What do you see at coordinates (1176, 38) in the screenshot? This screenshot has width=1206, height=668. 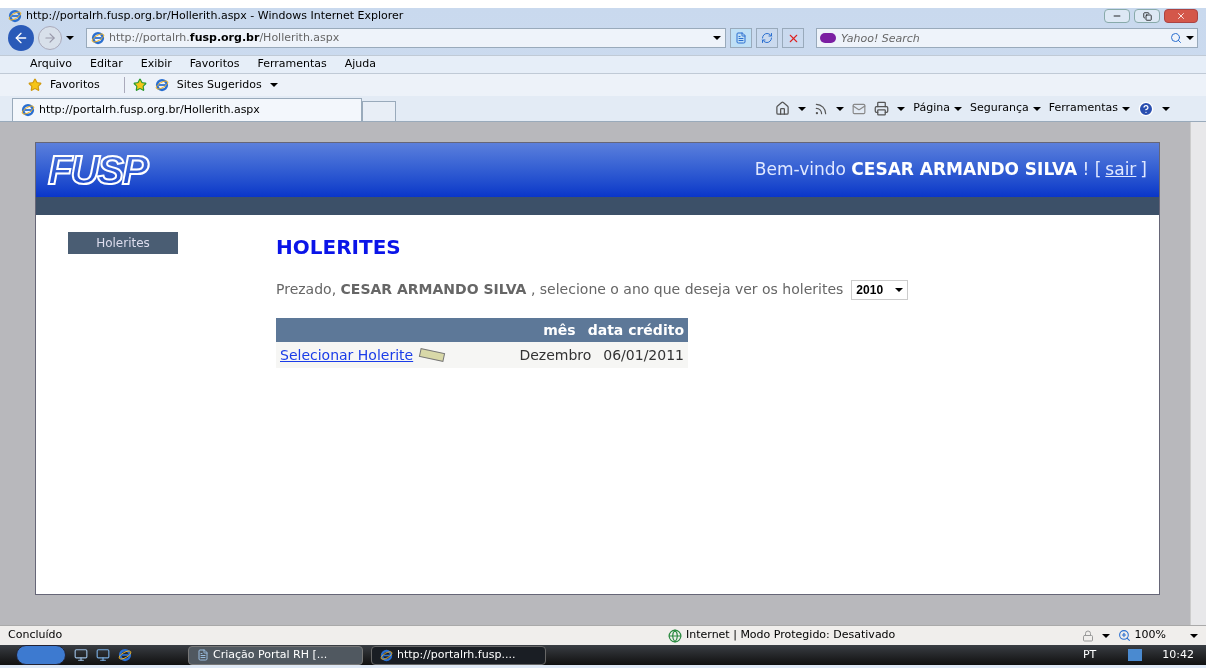 I see `search-icon` at bounding box center [1176, 38].